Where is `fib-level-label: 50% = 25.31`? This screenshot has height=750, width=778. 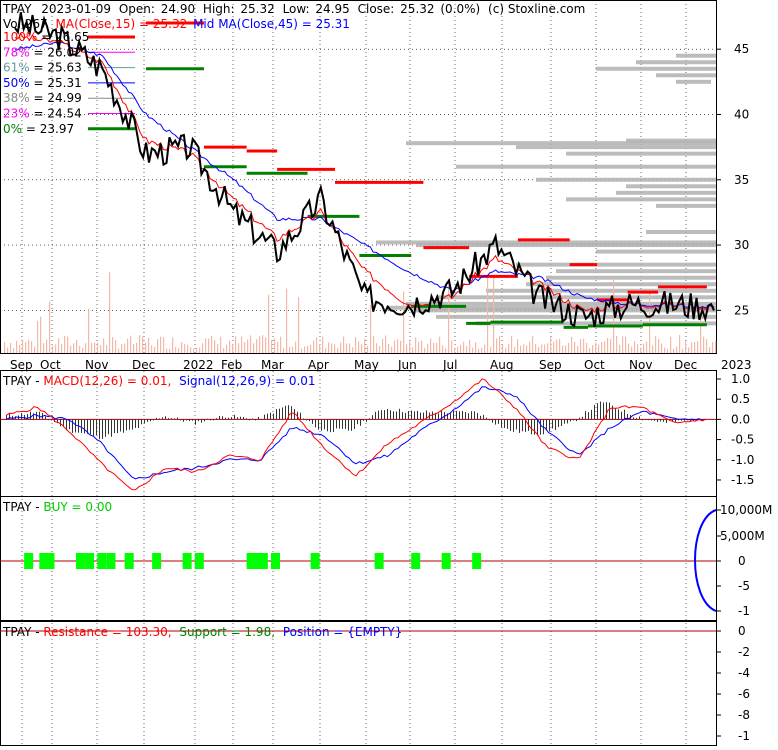 fib-level-label: 50% = 25.31 is located at coordinates (42, 83).